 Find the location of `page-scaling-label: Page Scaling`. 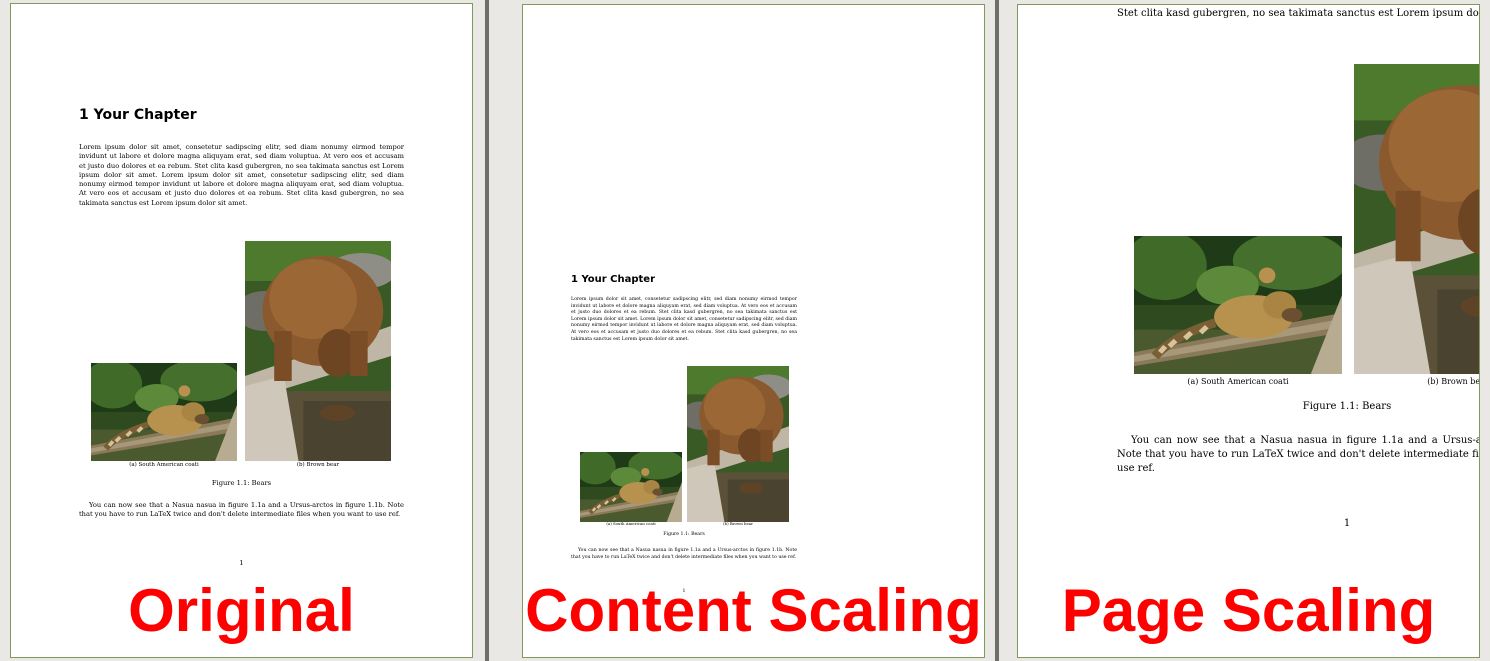

page-scaling-label: Page Scaling is located at coordinates (1248, 610).